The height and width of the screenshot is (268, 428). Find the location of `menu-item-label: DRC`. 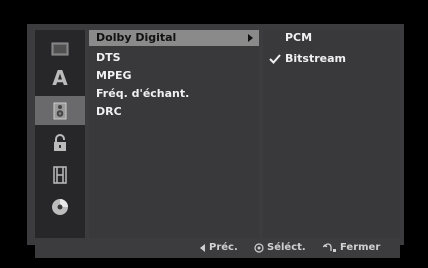

menu-item-label: DRC is located at coordinates (109, 111).